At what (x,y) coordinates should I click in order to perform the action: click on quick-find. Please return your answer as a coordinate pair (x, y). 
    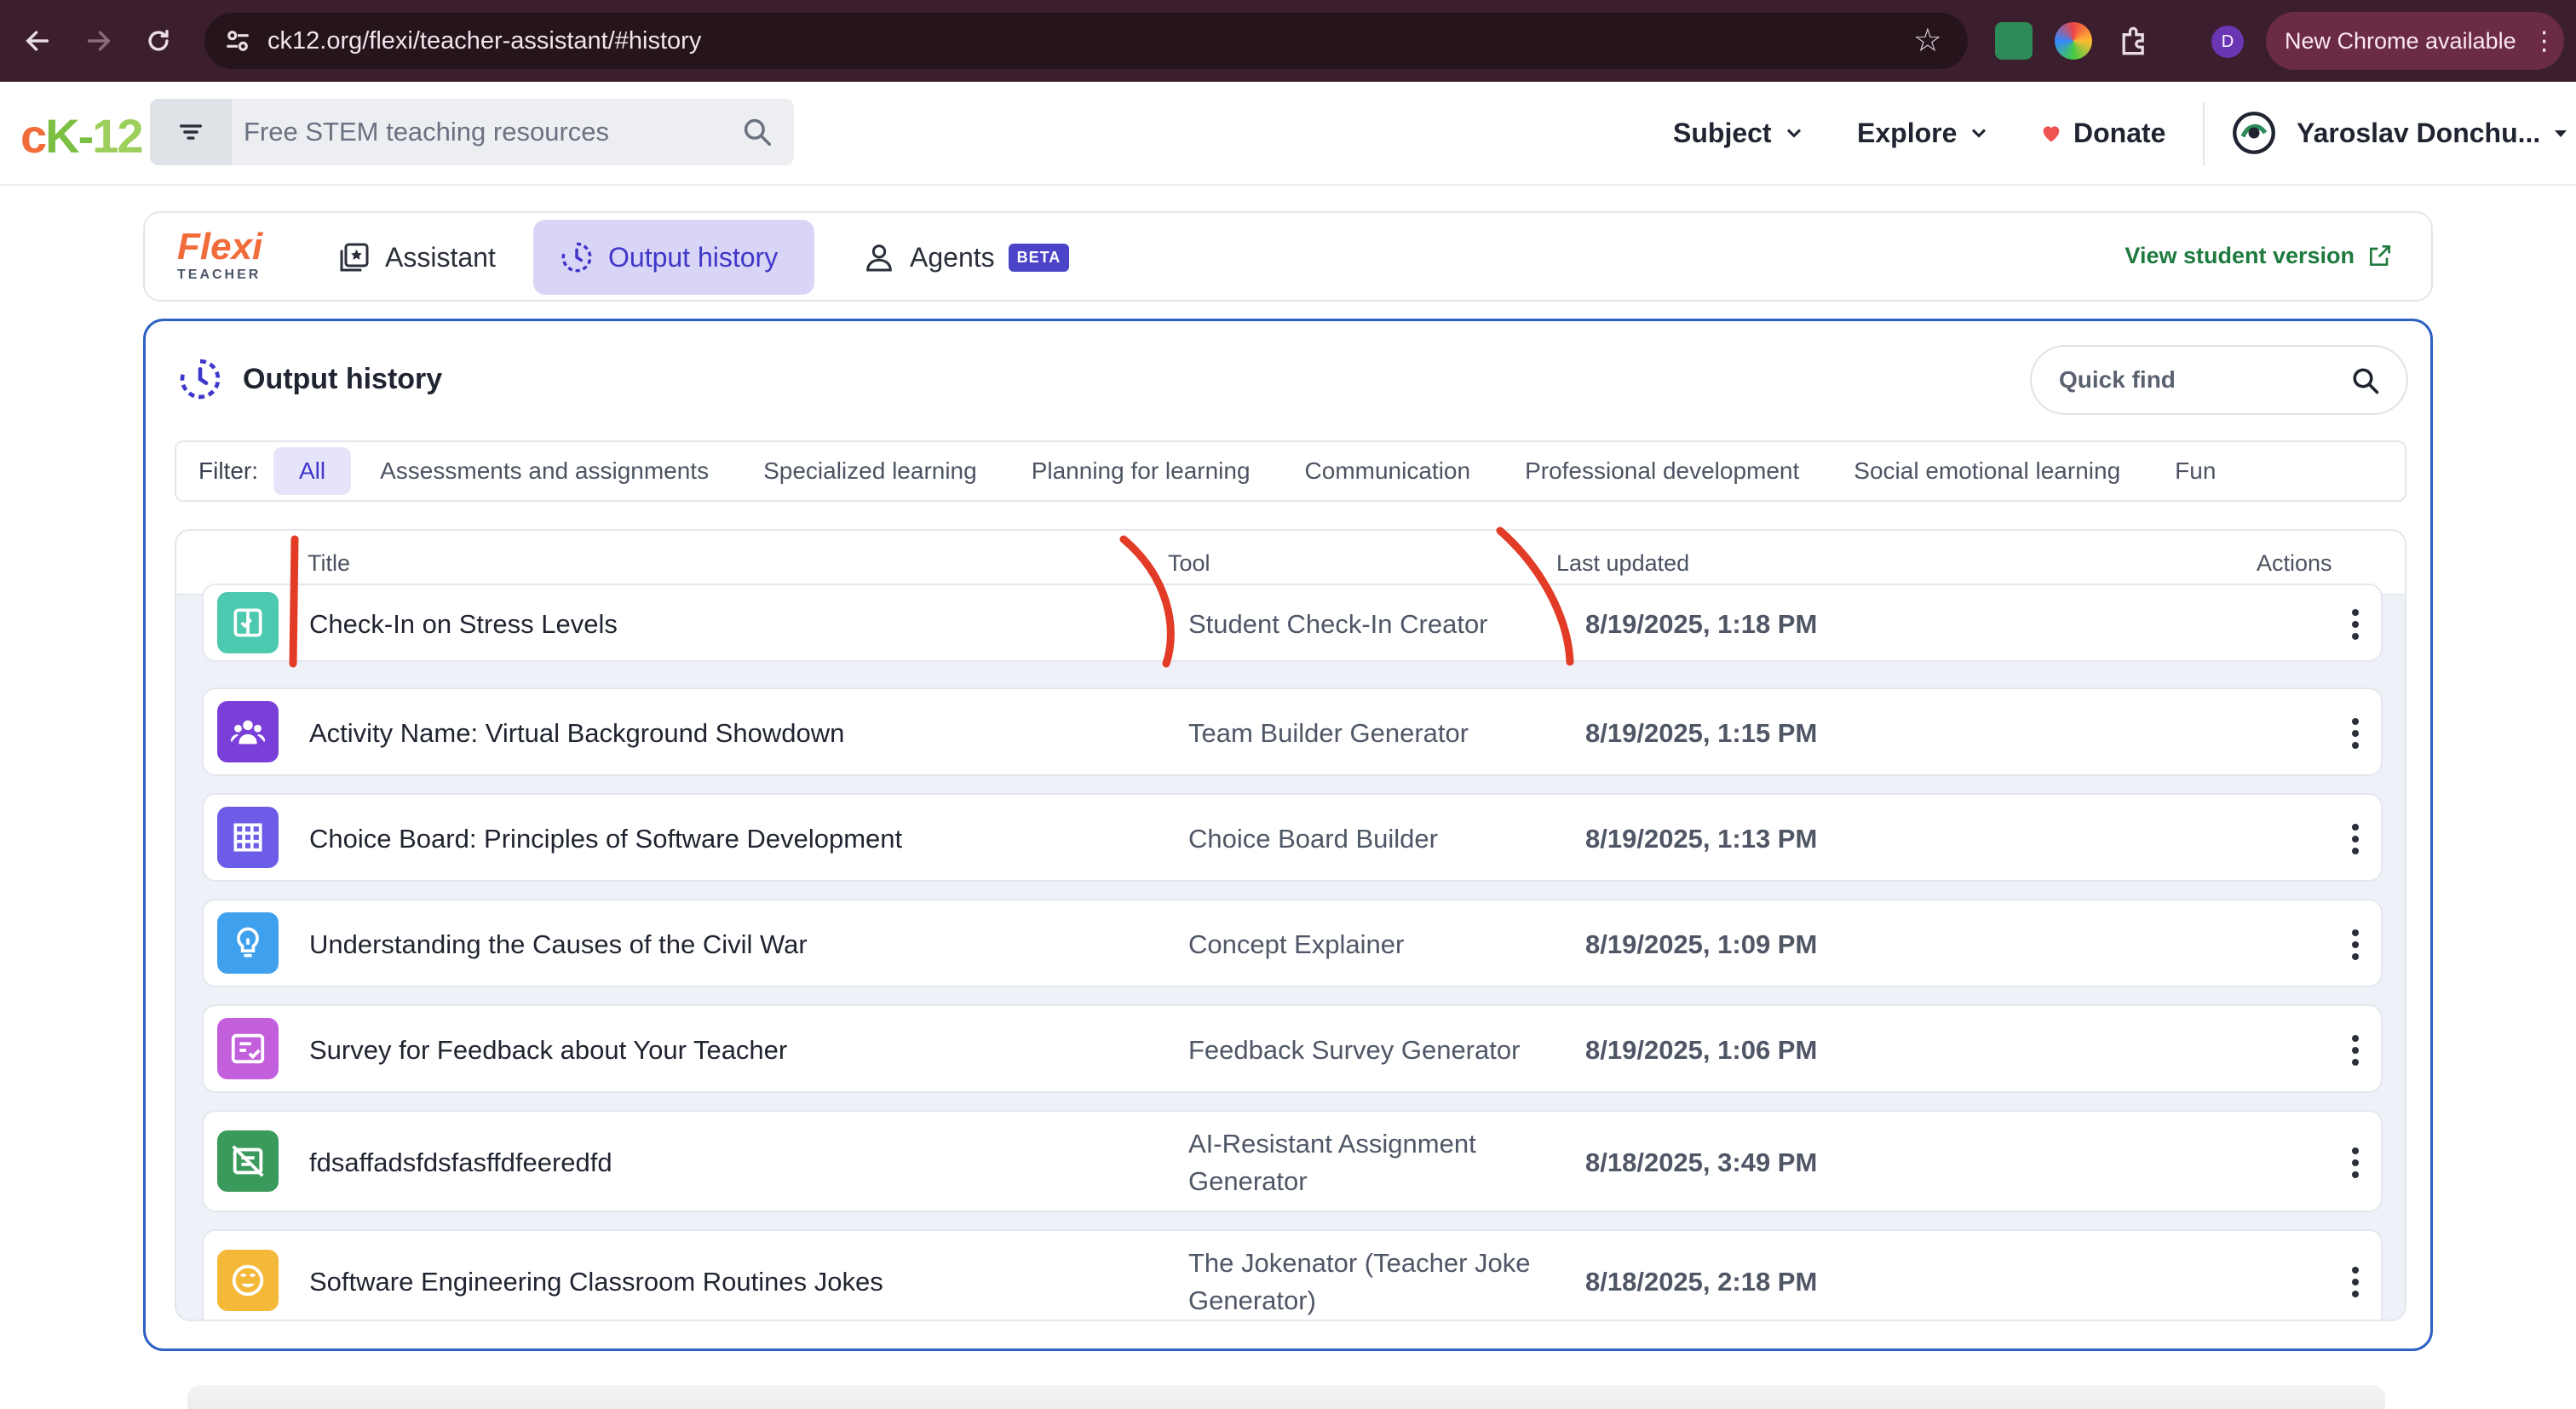
    Looking at the image, I should click on (2219, 380).